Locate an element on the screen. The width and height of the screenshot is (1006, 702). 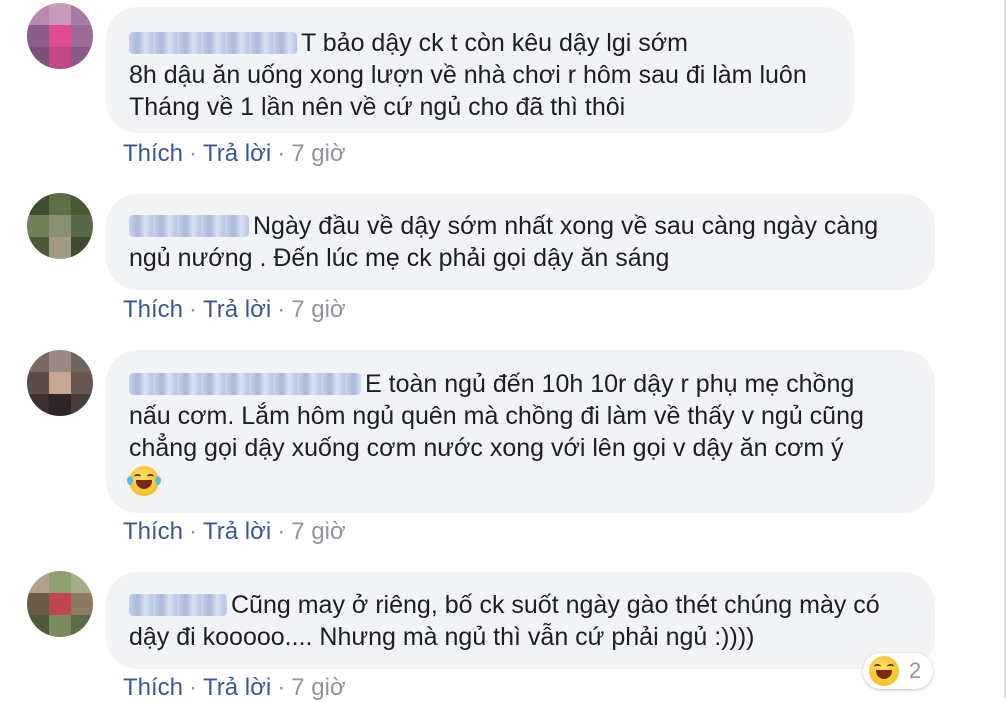
reaction-count: 2 is located at coordinates (915, 670).